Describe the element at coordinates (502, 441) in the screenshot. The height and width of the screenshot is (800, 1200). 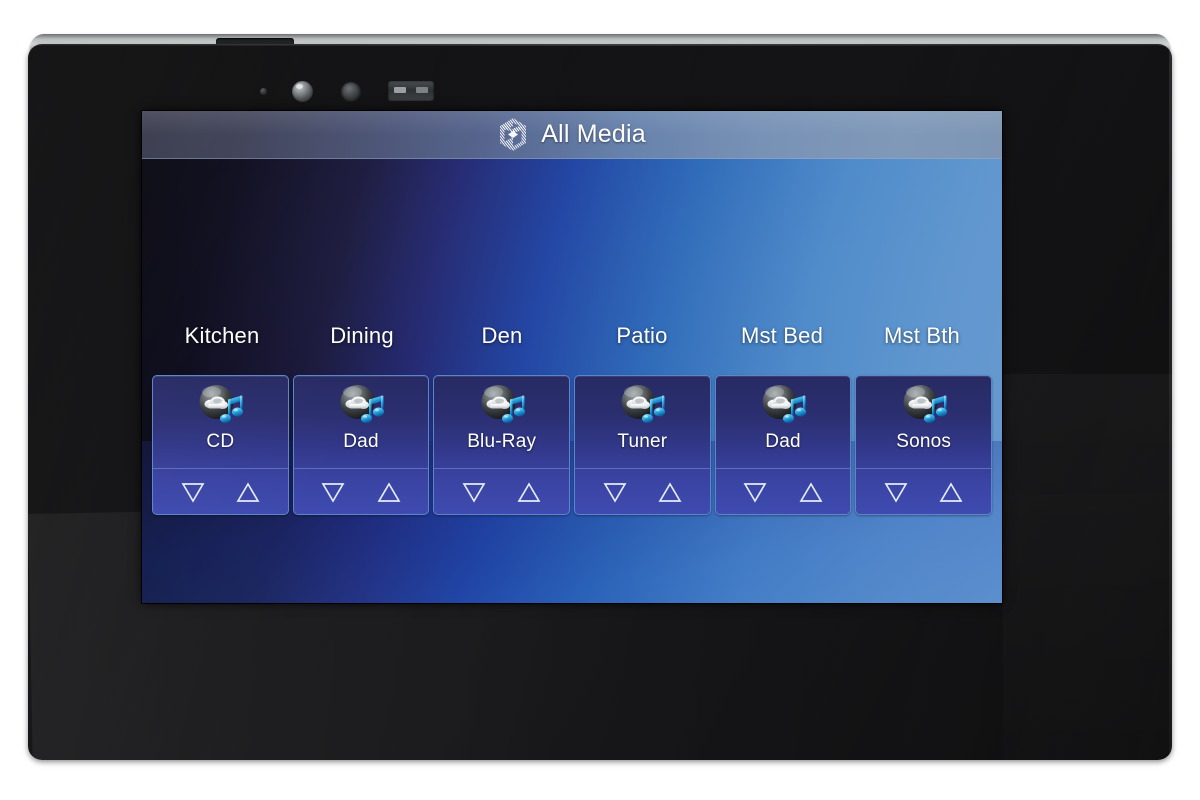
I see `source-label-den: Blu-Ray` at that location.